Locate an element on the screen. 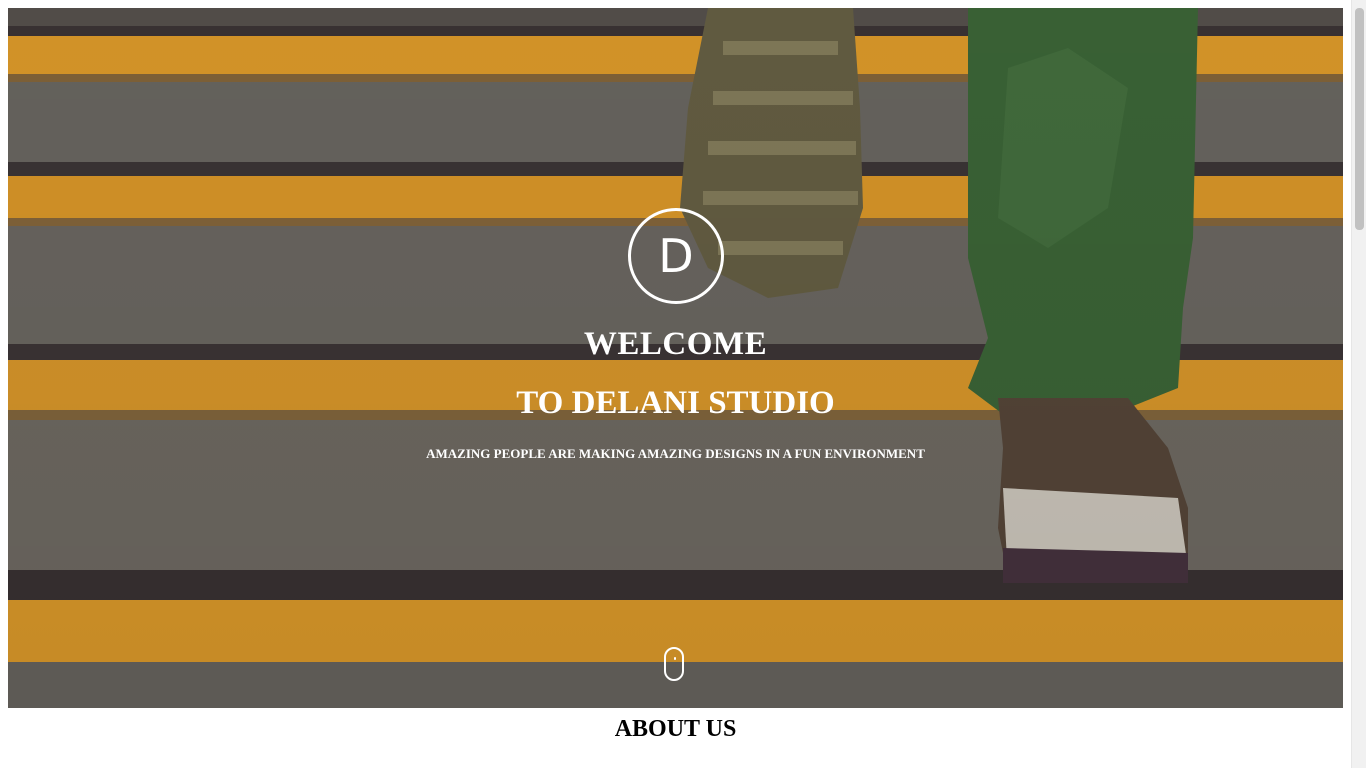 Image resolution: width=1366 pixels, height=768 pixels. studio-logo: D is located at coordinates (676, 256).